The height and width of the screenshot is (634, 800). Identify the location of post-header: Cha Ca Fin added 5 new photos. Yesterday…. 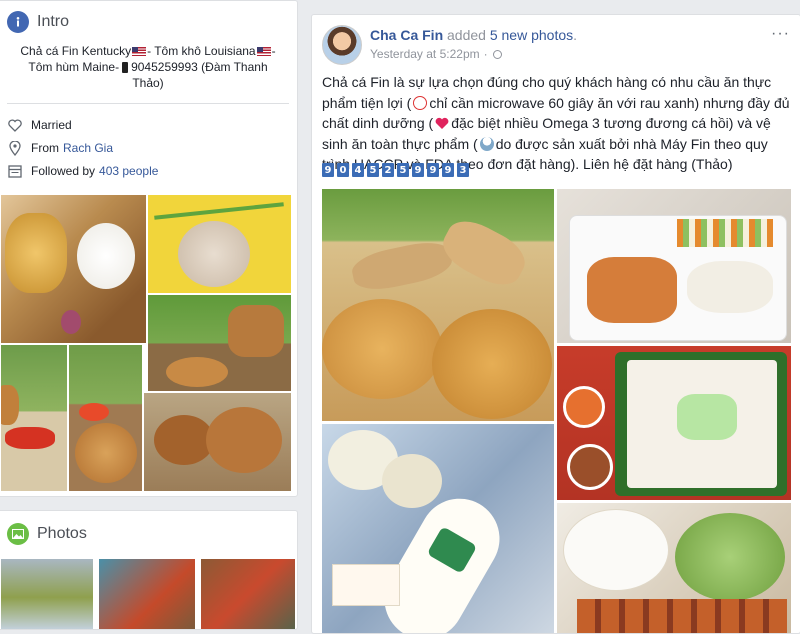
(449, 45).